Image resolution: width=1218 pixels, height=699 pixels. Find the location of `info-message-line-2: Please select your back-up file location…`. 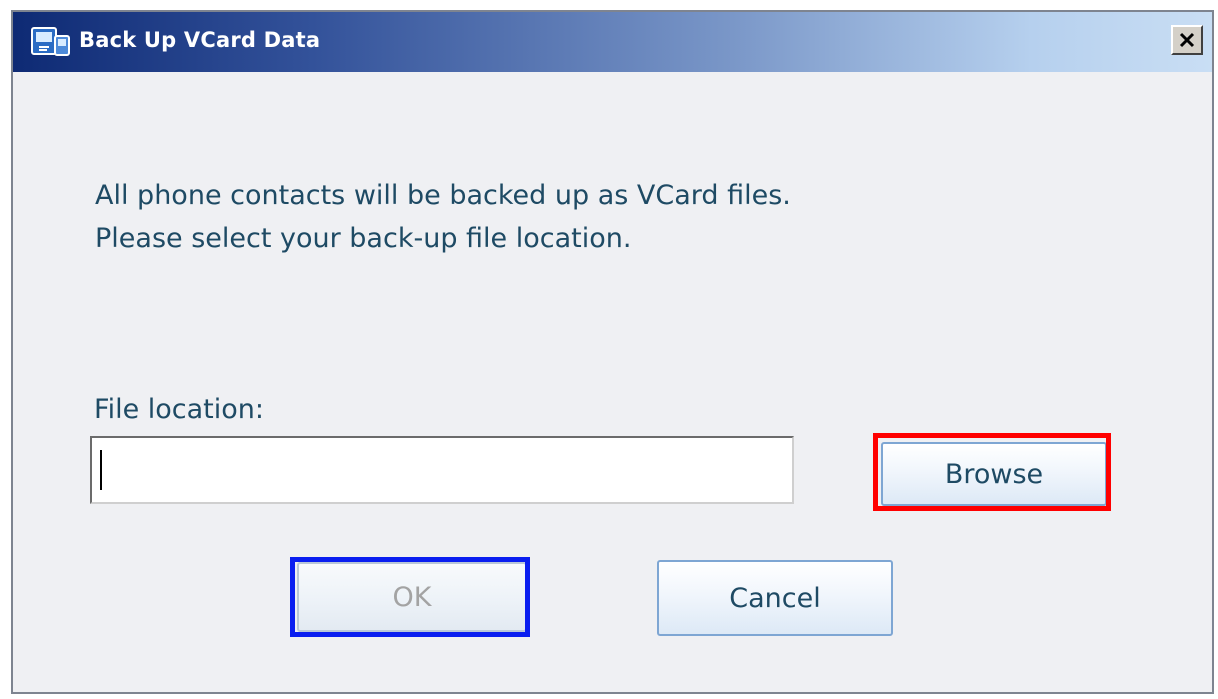

info-message-line-2: Please select your back-up file location… is located at coordinates (363, 238).